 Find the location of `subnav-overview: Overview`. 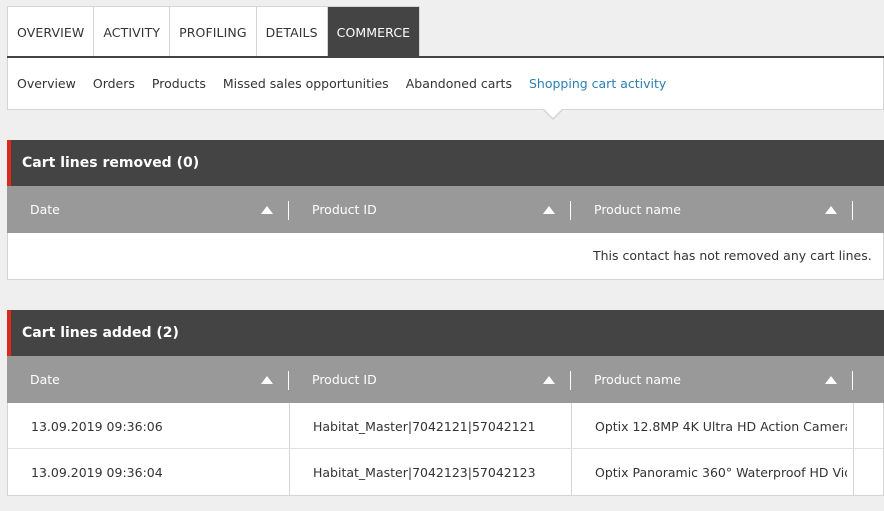

subnav-overview: Overview is located at coordinates (46, 83).